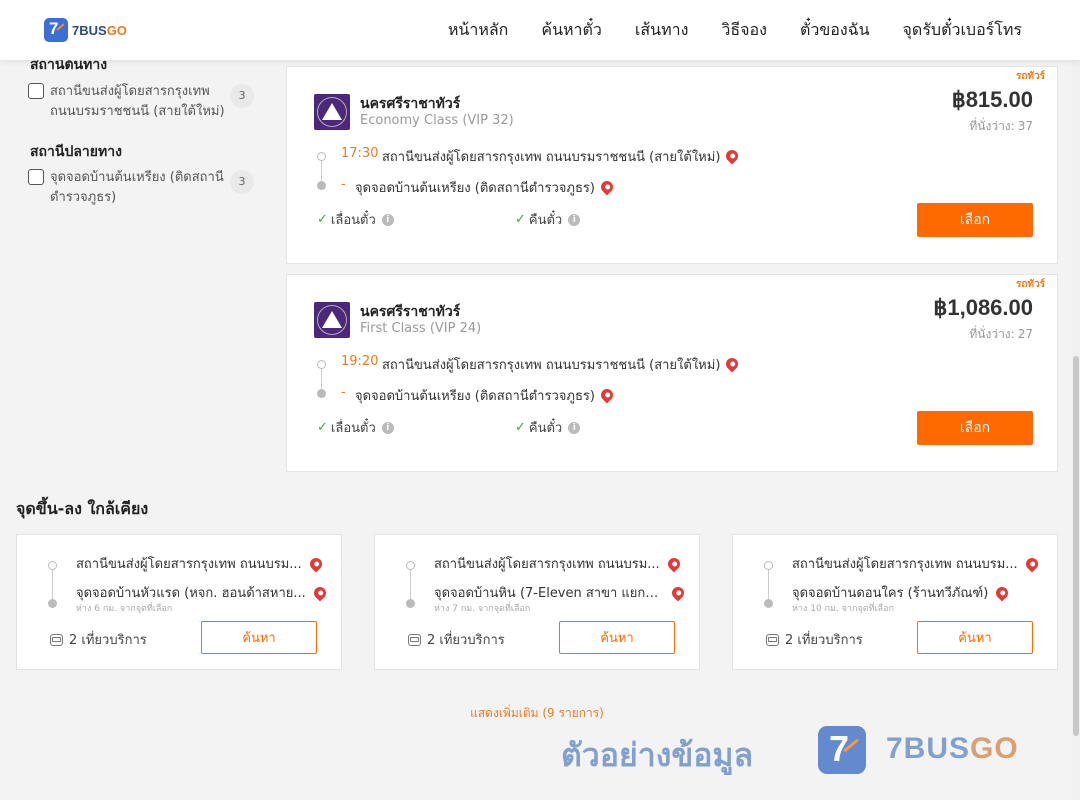 Image resolution: width=1080 pixels, height=800 pixels. Describe the element at coordinates (139, 188) in the screenshot. I see `destination-option-label: จุดจอดบ้านต้นเหรียง (ติดสถานีตำรวจภูธร)` at that location.